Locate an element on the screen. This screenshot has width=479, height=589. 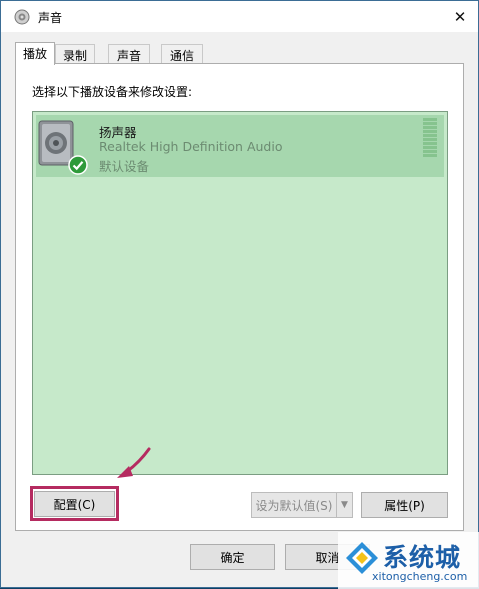
pointer-arrow-icon is located at coordinates (134, 462).